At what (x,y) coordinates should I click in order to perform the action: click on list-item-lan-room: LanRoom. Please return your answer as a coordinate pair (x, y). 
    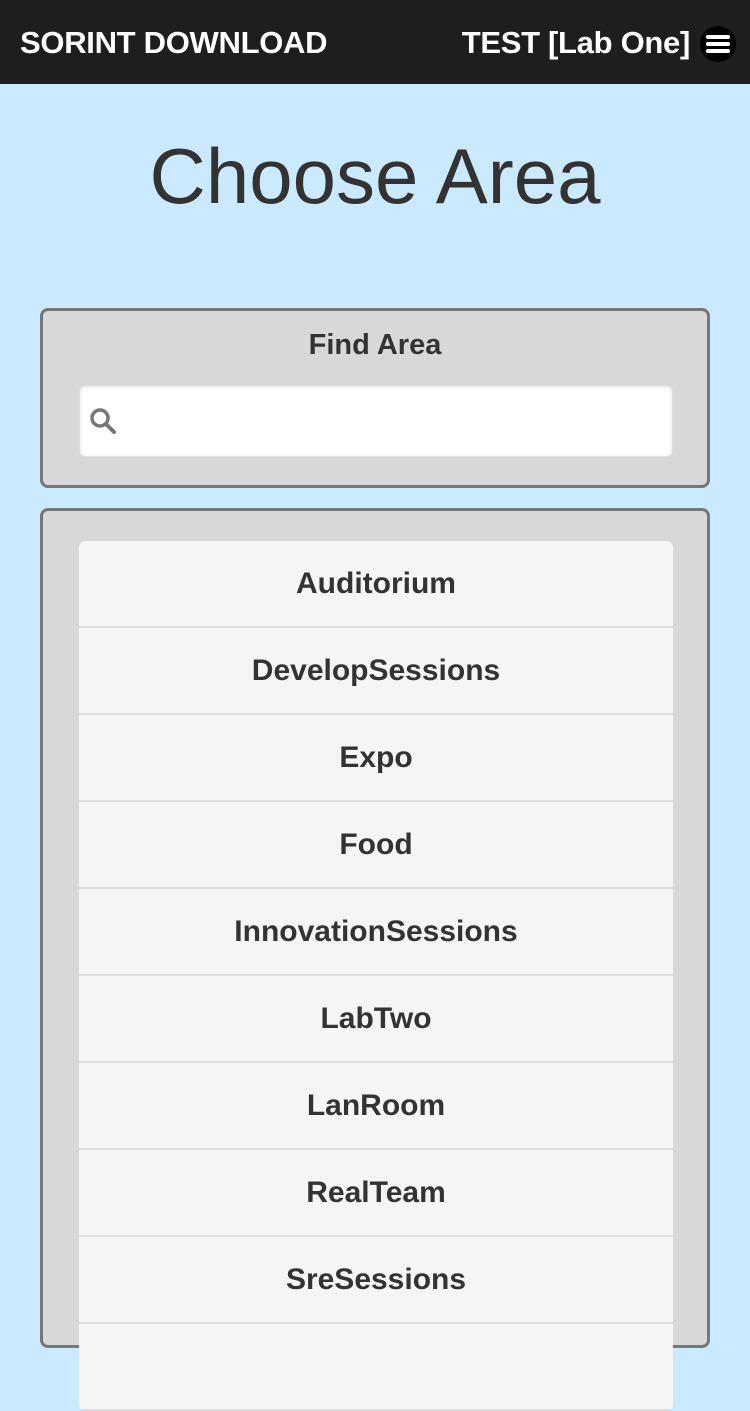
    Looking at the image, I should click on (376, 1106).